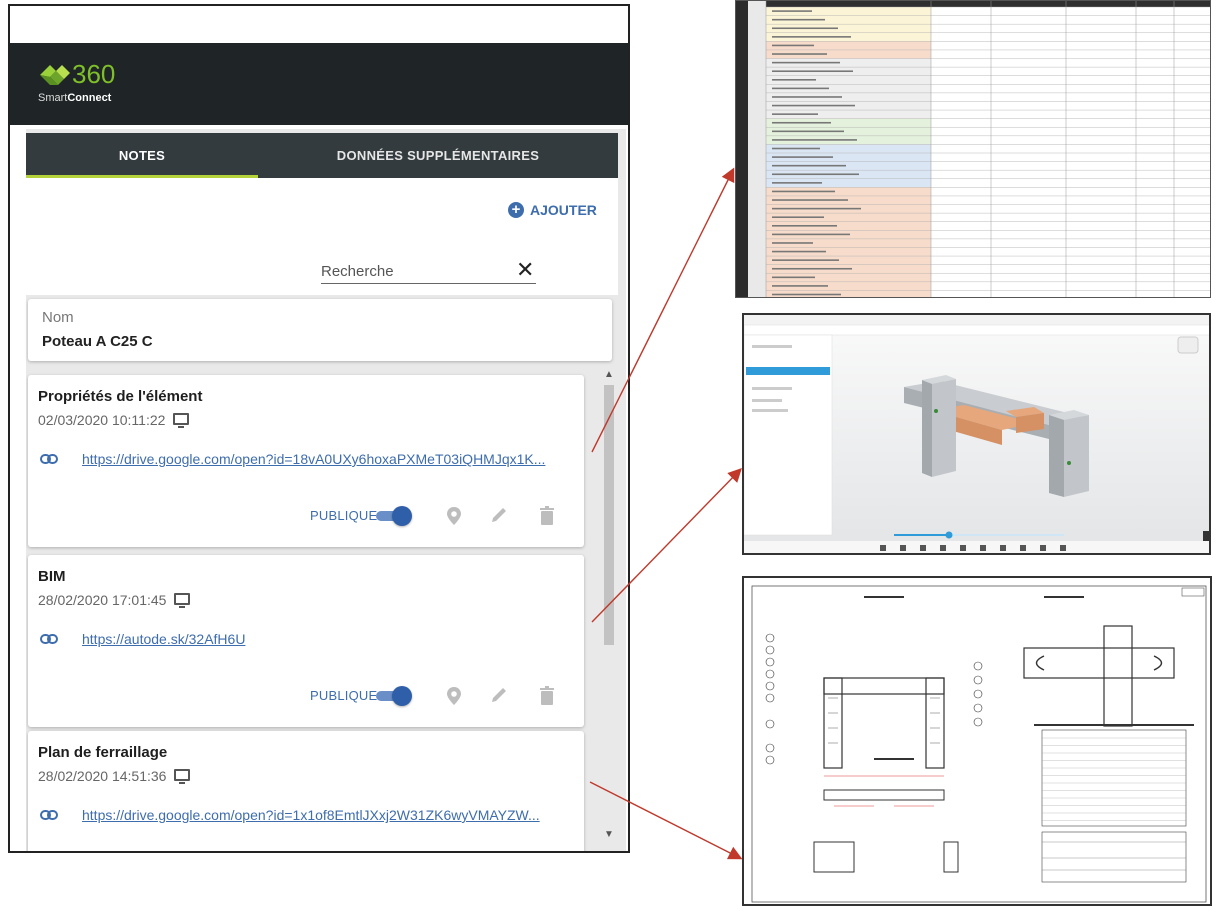 The image size is (1220, 916). Describe the element at coordinates (609, 834) in the screenshot. I see `chevron-down-icon: ▼` at that location.